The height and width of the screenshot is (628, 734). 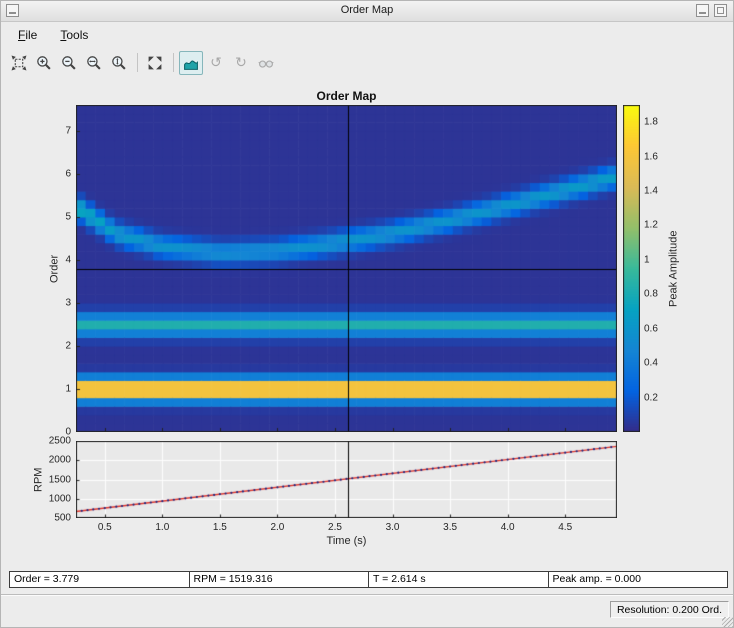 What do you see at coordinates (392, 527) in the screenshot?
I see `tick-label: 3.0` at bounding box center [392, 527].